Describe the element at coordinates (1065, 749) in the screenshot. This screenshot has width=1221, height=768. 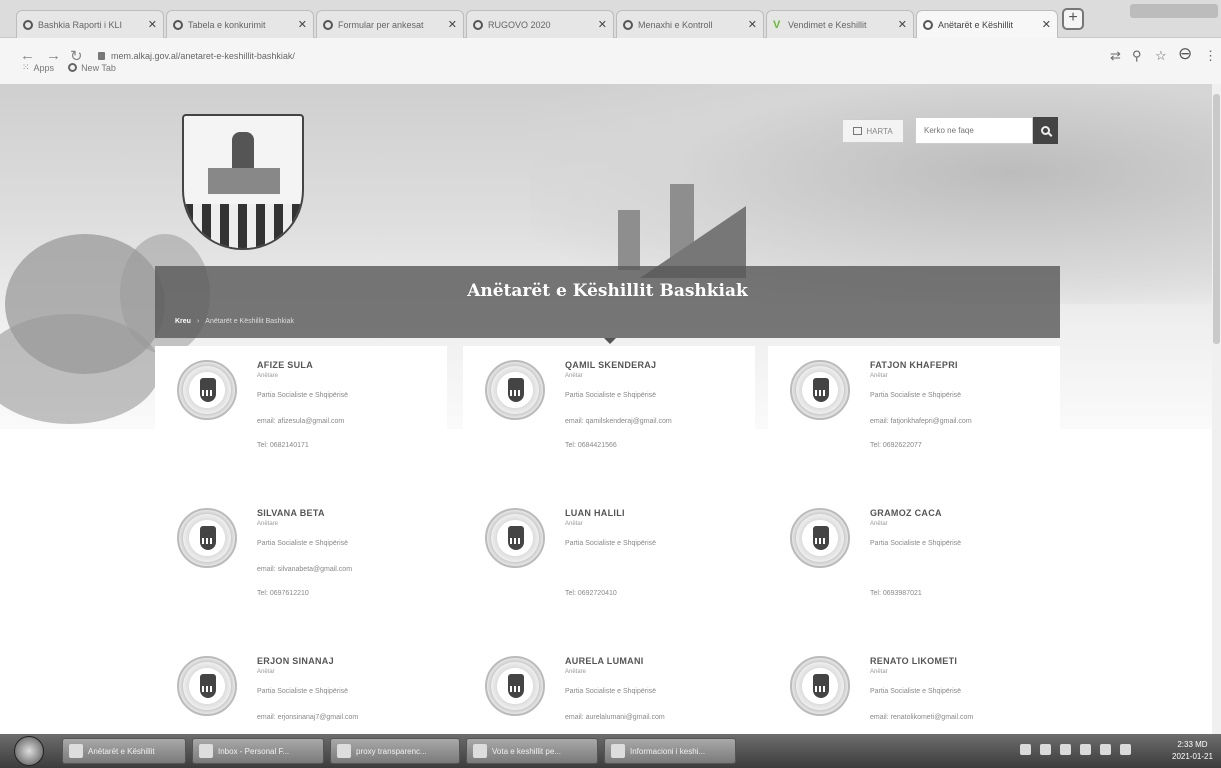
I see `network-icon` at that location.